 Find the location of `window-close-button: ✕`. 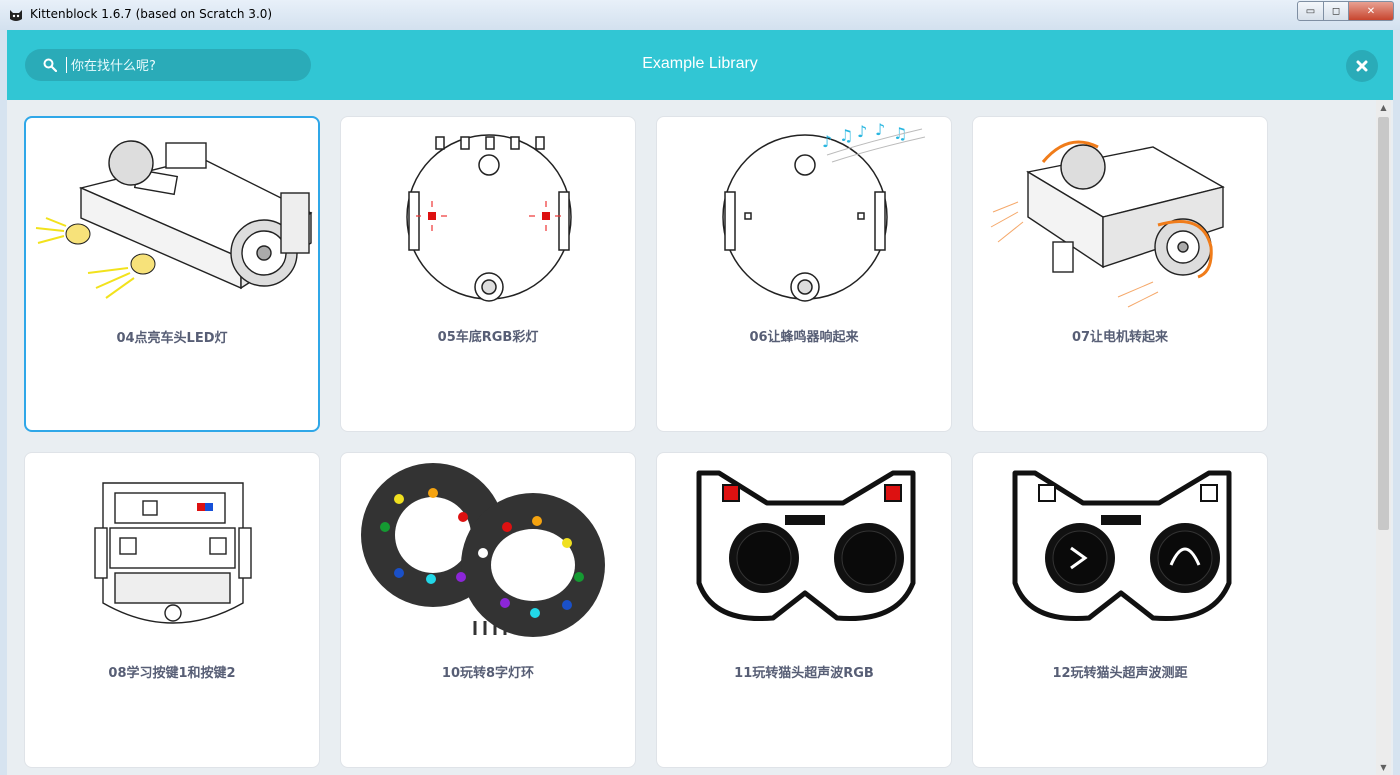

window-close-button: ✕ is located at coordinates (1371, 11).